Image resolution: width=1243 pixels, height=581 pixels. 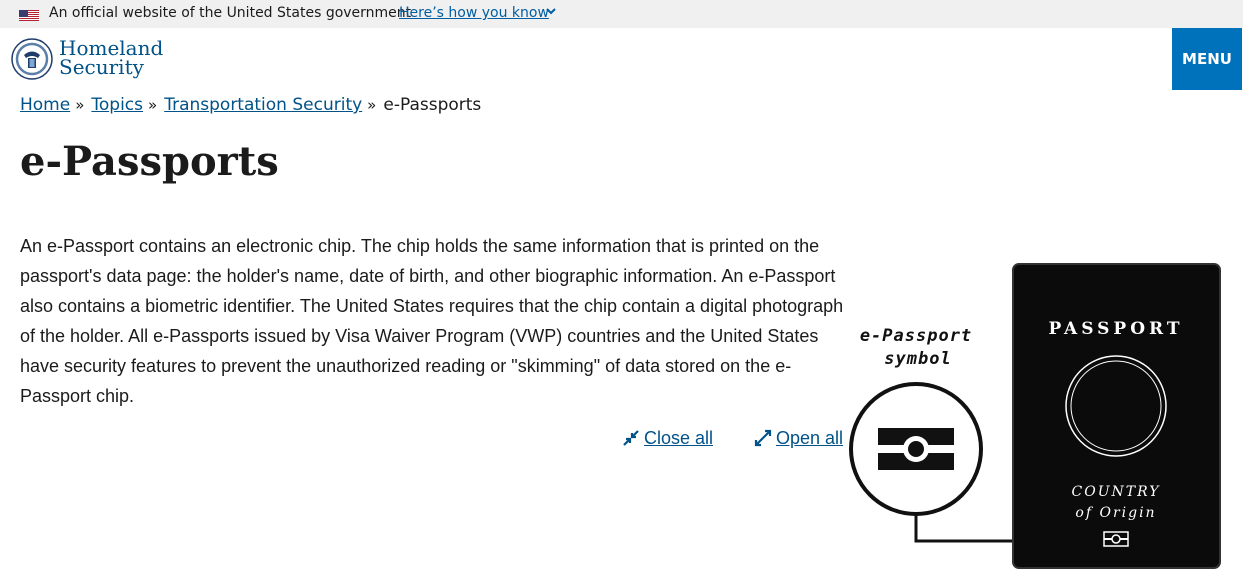 I want to click on dhs-seal-icon, so click(x=32, y=59).